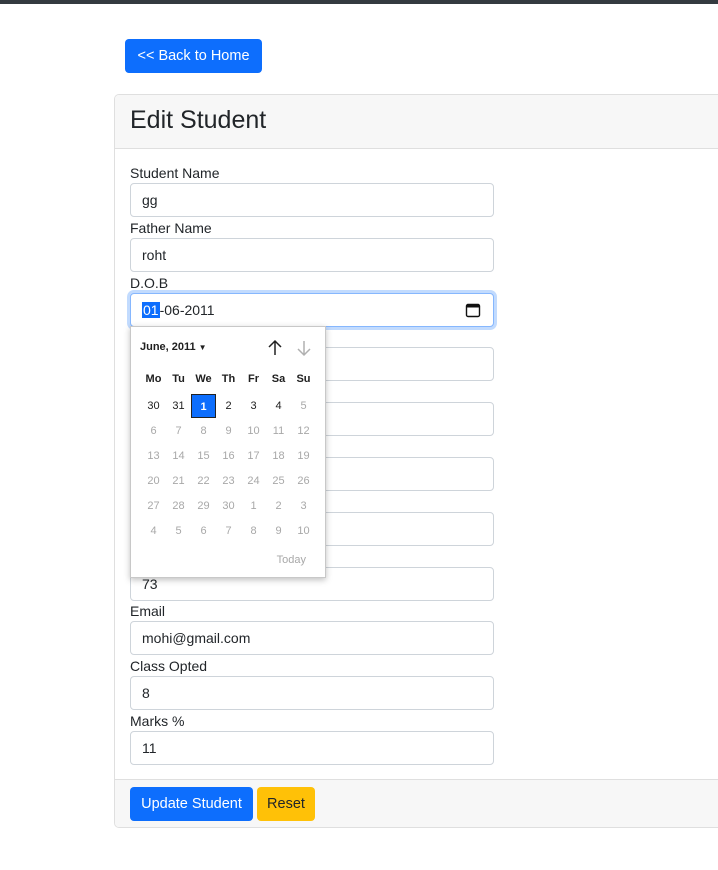 The width and height of the screenshot is (718, 870). I want to click on calendar-day: 19, so click(303, 456).